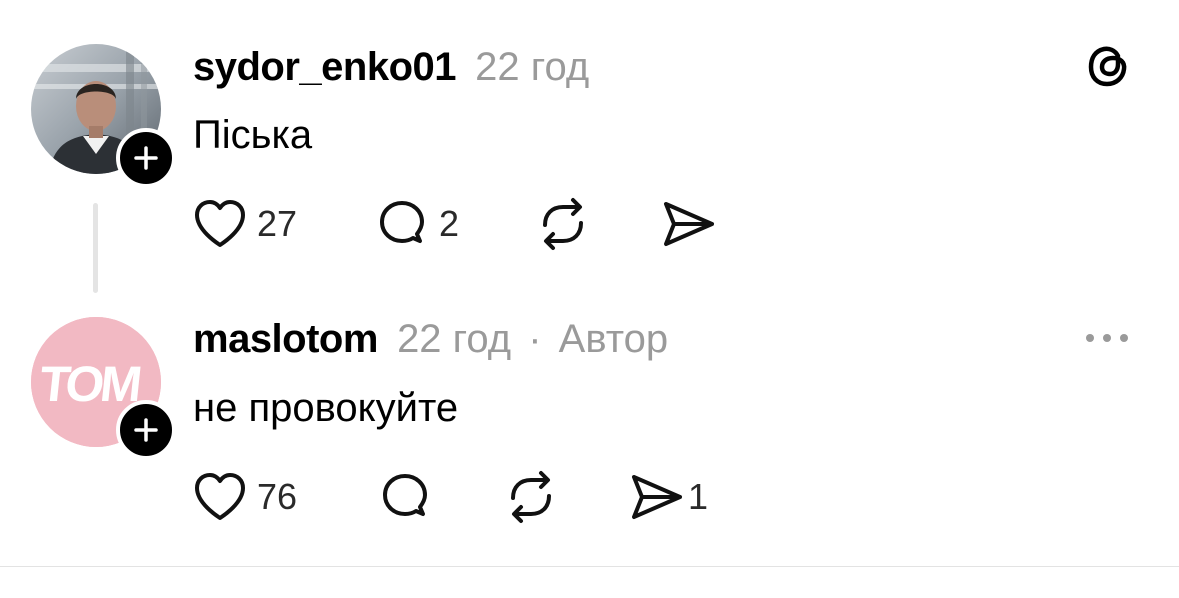 This screenshot has width=1179, height=598. I want to click on bottom-divider, so click(589, 566).